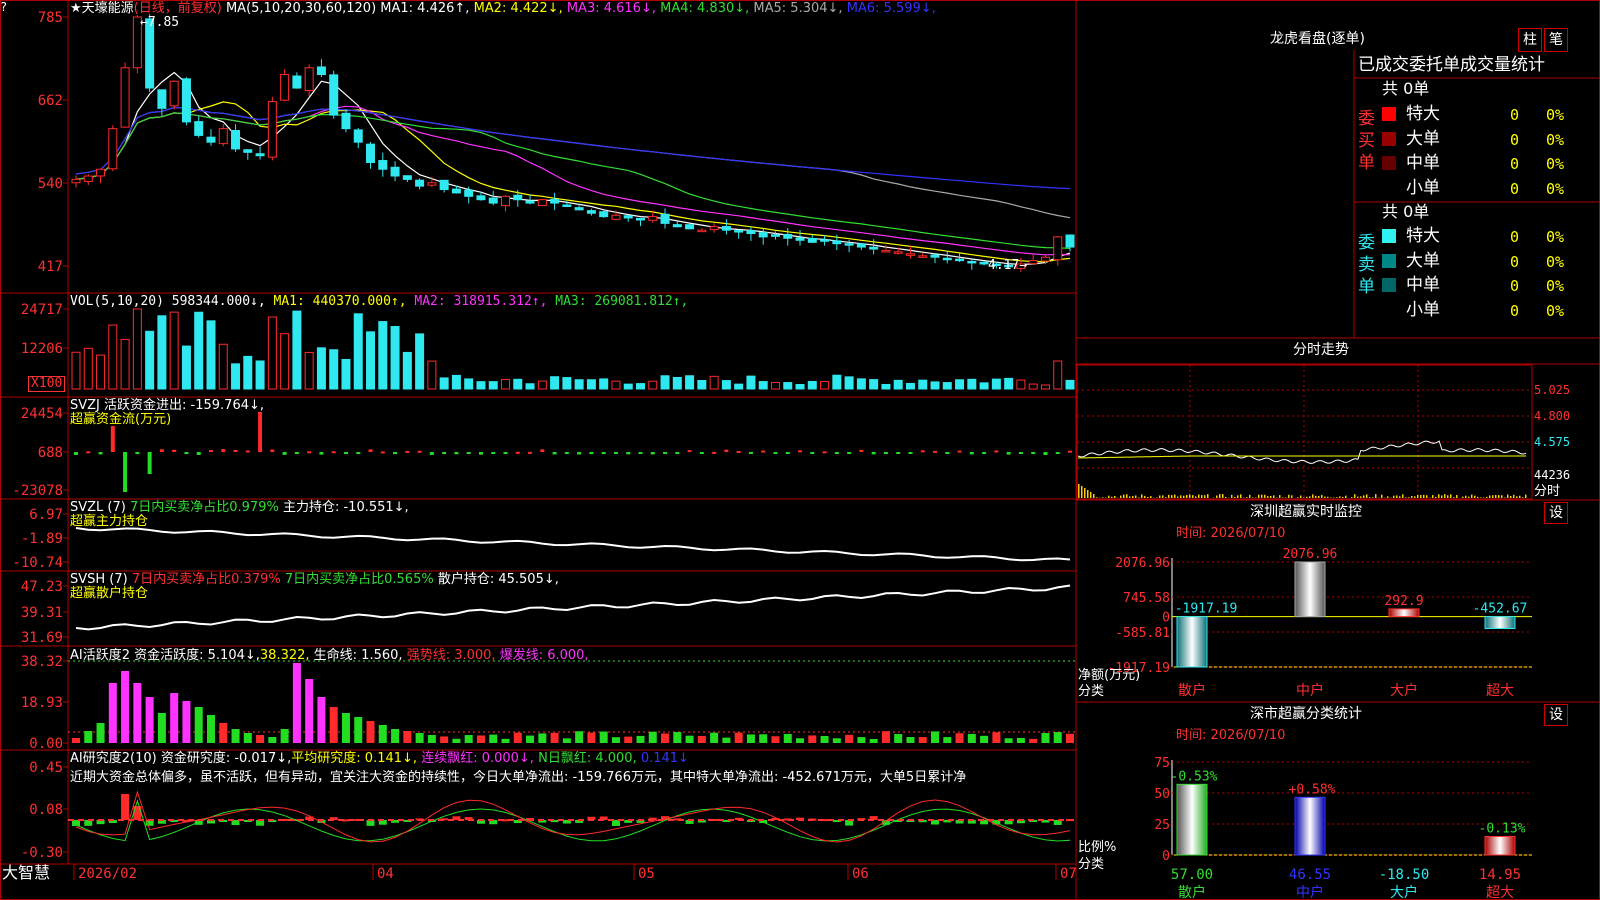  What do you see at coordinates (544, 655) in the screenshot?
I see `ai-active-burst: 爆发线: 6.000,` at bounding box center [544, 655].